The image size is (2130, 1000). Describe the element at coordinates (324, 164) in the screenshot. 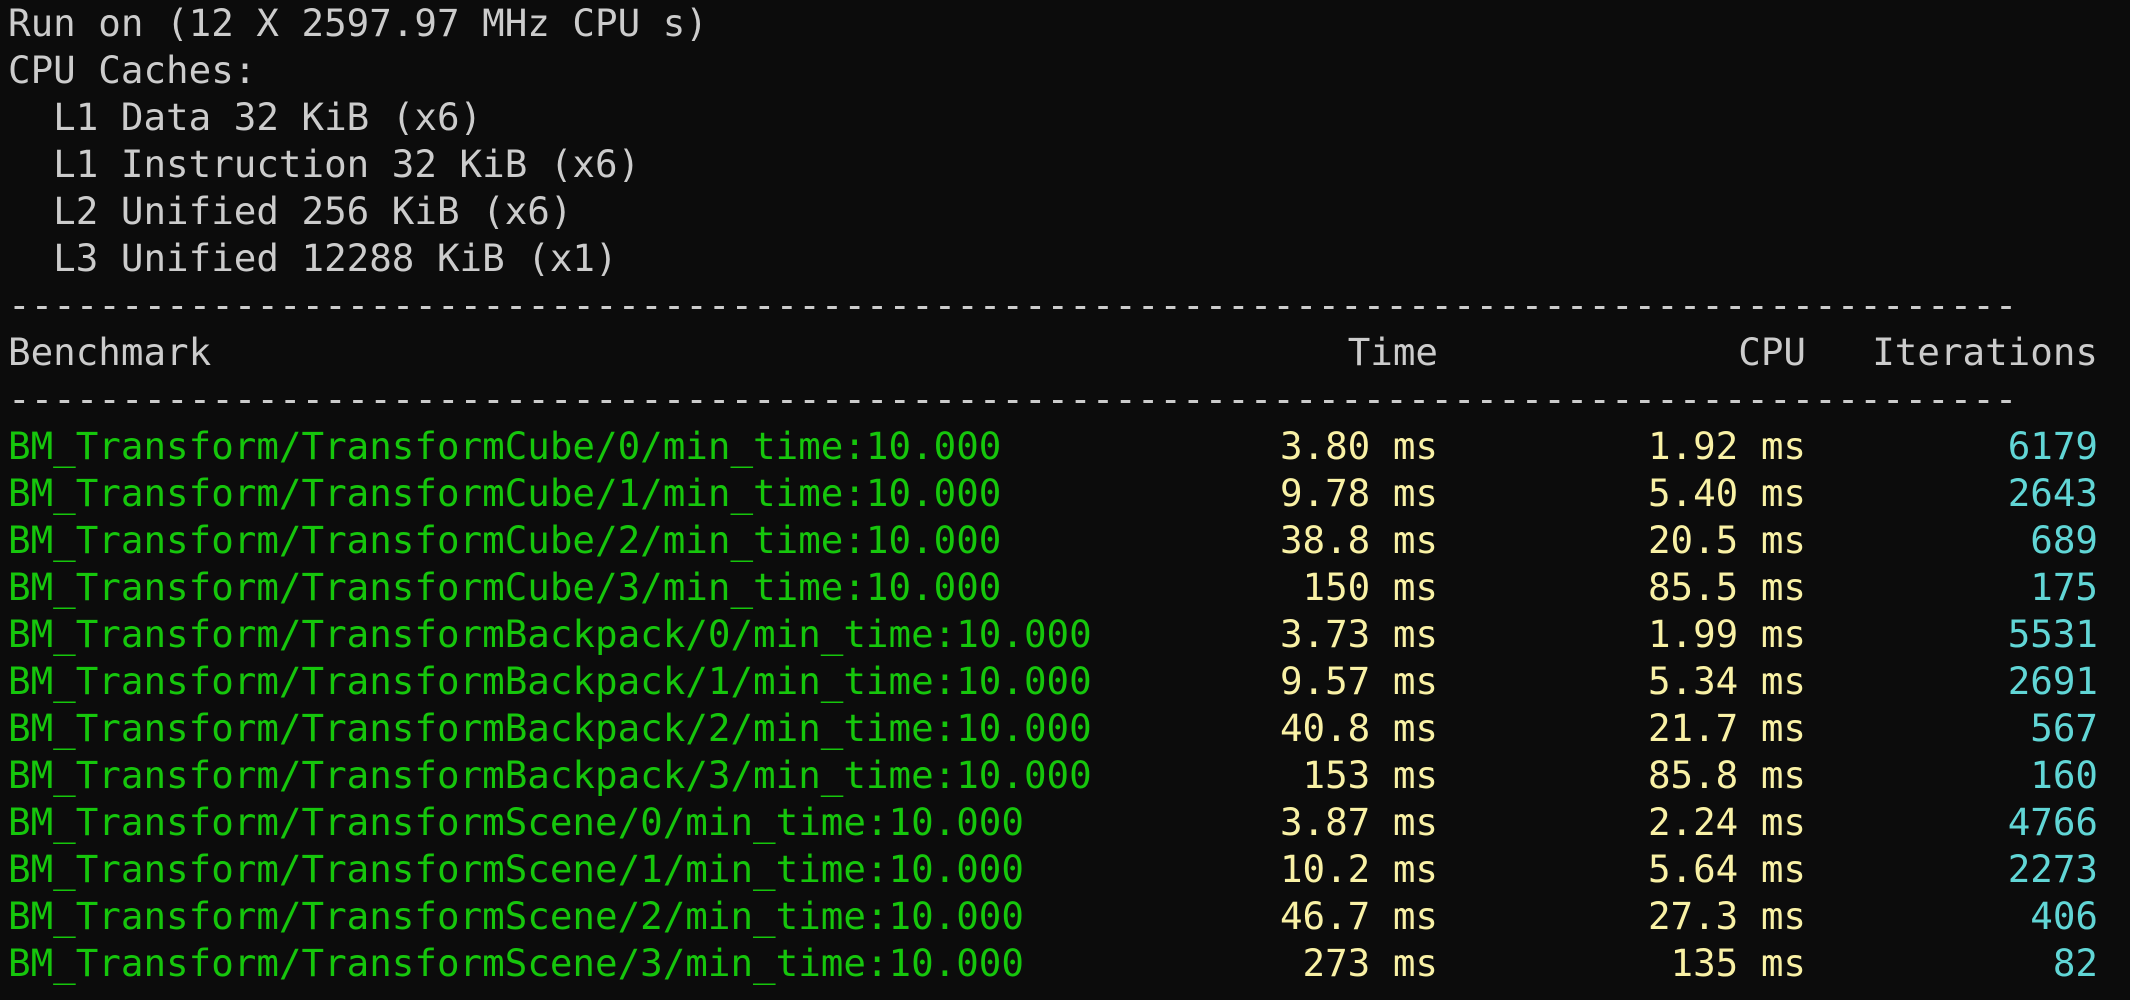

I see `cache-l1-instruction-text: L1 Instruction 32 KiB (x6)` at that location.